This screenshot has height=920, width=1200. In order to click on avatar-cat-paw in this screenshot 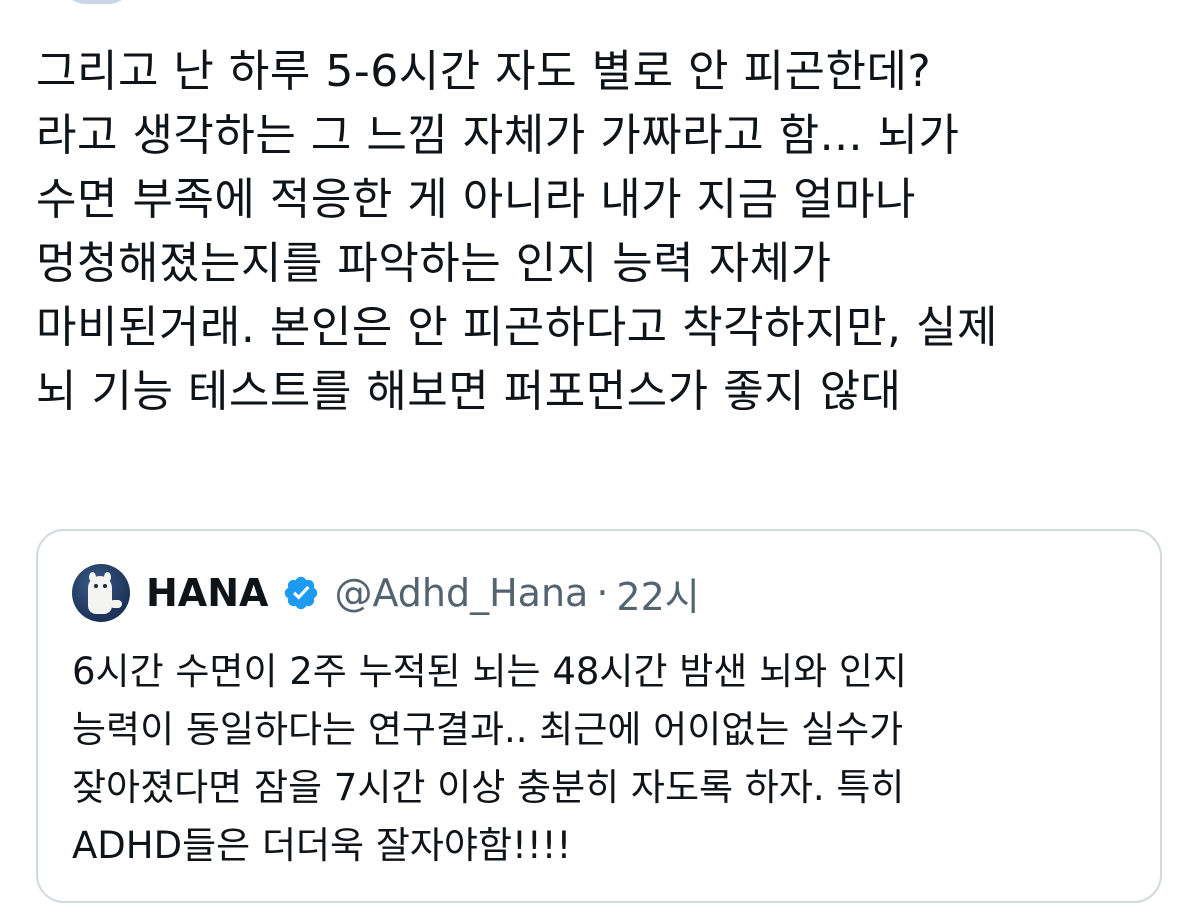, I will do `click(116, 604)`.